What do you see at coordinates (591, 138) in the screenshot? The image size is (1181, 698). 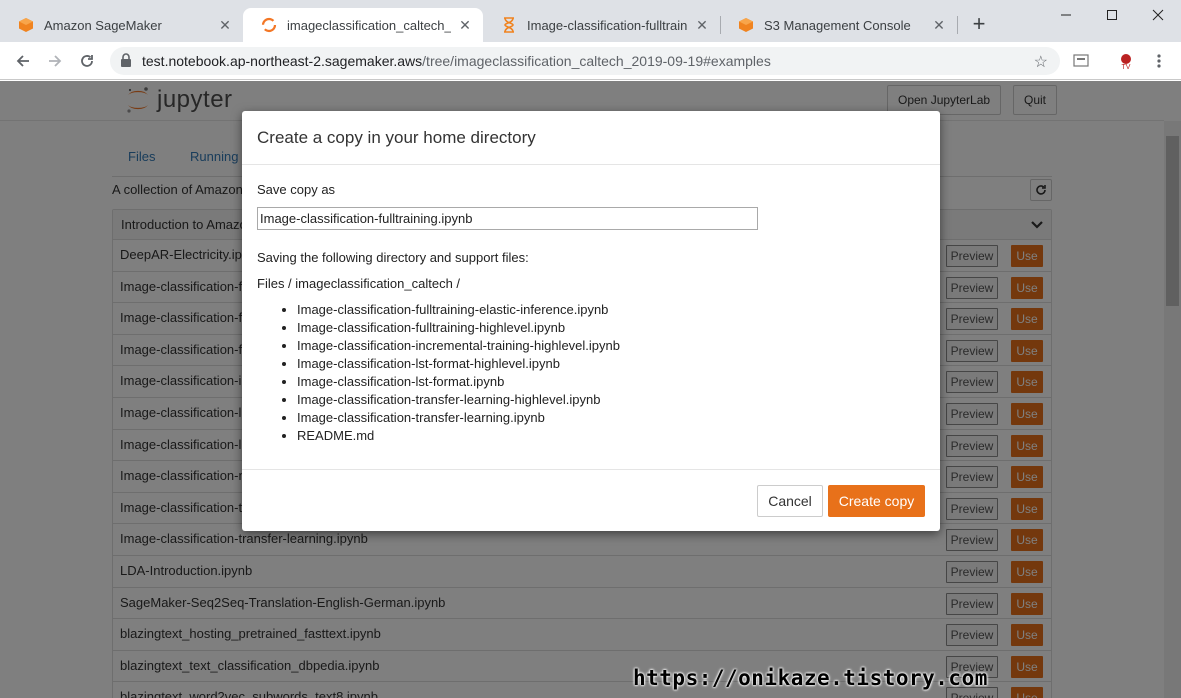 I see `dialog-title: Create a copy in your home directory` at bounding box center [591, 138].